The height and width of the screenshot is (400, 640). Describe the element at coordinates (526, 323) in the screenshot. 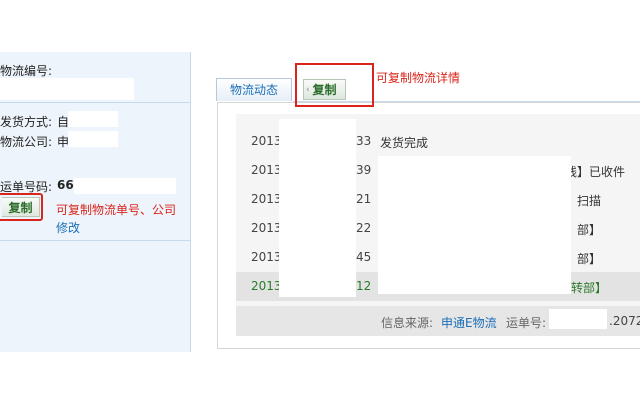

I see `source-waybill-label: 运单号:` at that location.